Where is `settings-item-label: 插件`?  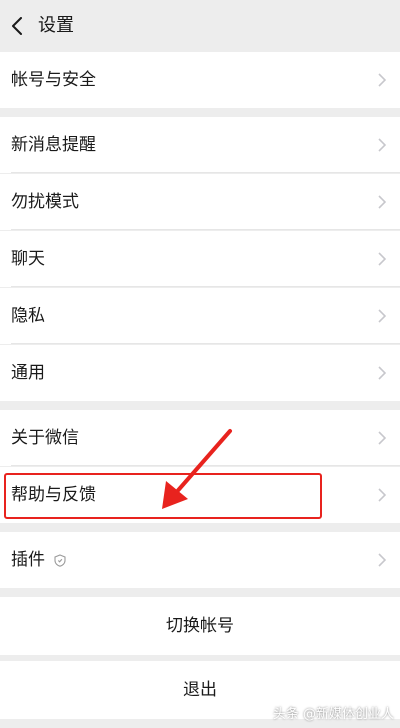
settings-item-label: 插件 is located at coordinates (28, 560).